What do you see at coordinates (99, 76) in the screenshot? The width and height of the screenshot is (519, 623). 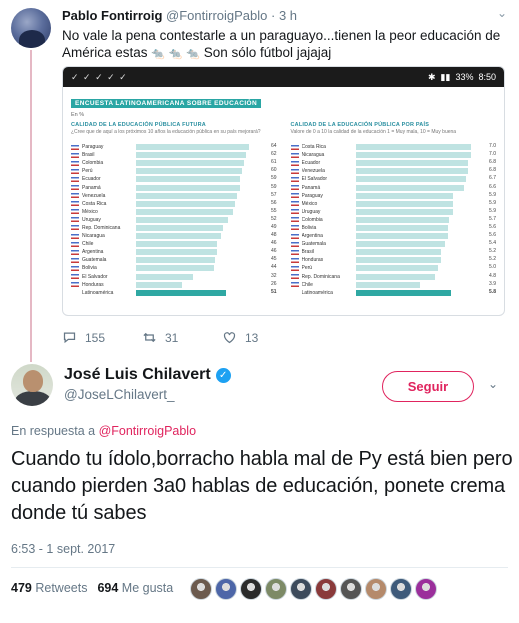 I see `notification-icons: ✓ ✓ ✓ ✓ ✓` at bounding box center [99, 76].